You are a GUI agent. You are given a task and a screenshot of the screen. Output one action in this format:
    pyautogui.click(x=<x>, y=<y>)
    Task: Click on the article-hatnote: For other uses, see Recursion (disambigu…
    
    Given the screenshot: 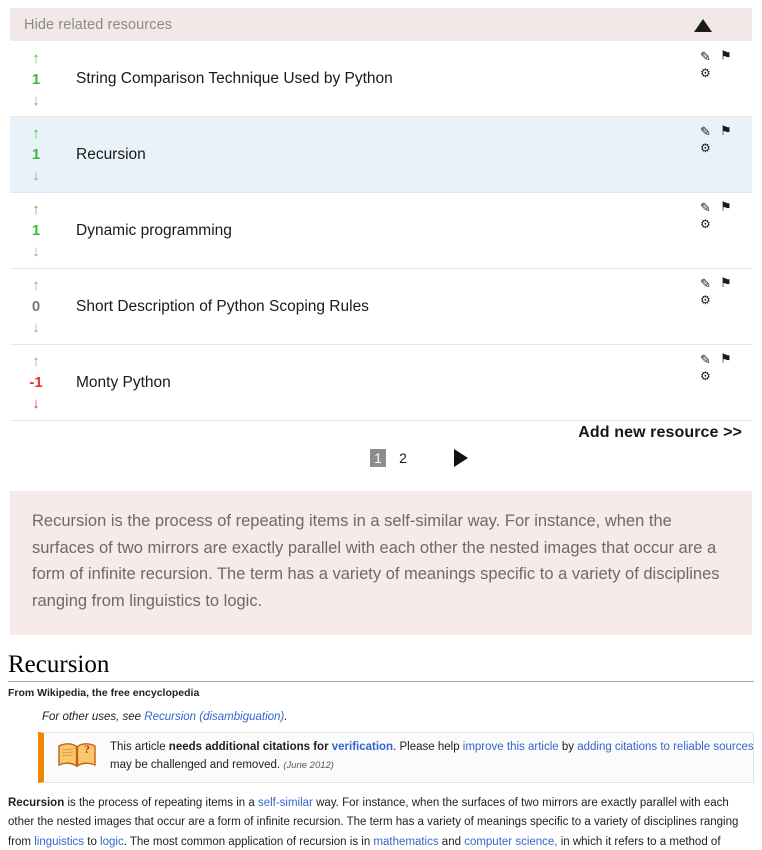 What is the action you would take?
    pyautogui.click(x=398, y=717)
    